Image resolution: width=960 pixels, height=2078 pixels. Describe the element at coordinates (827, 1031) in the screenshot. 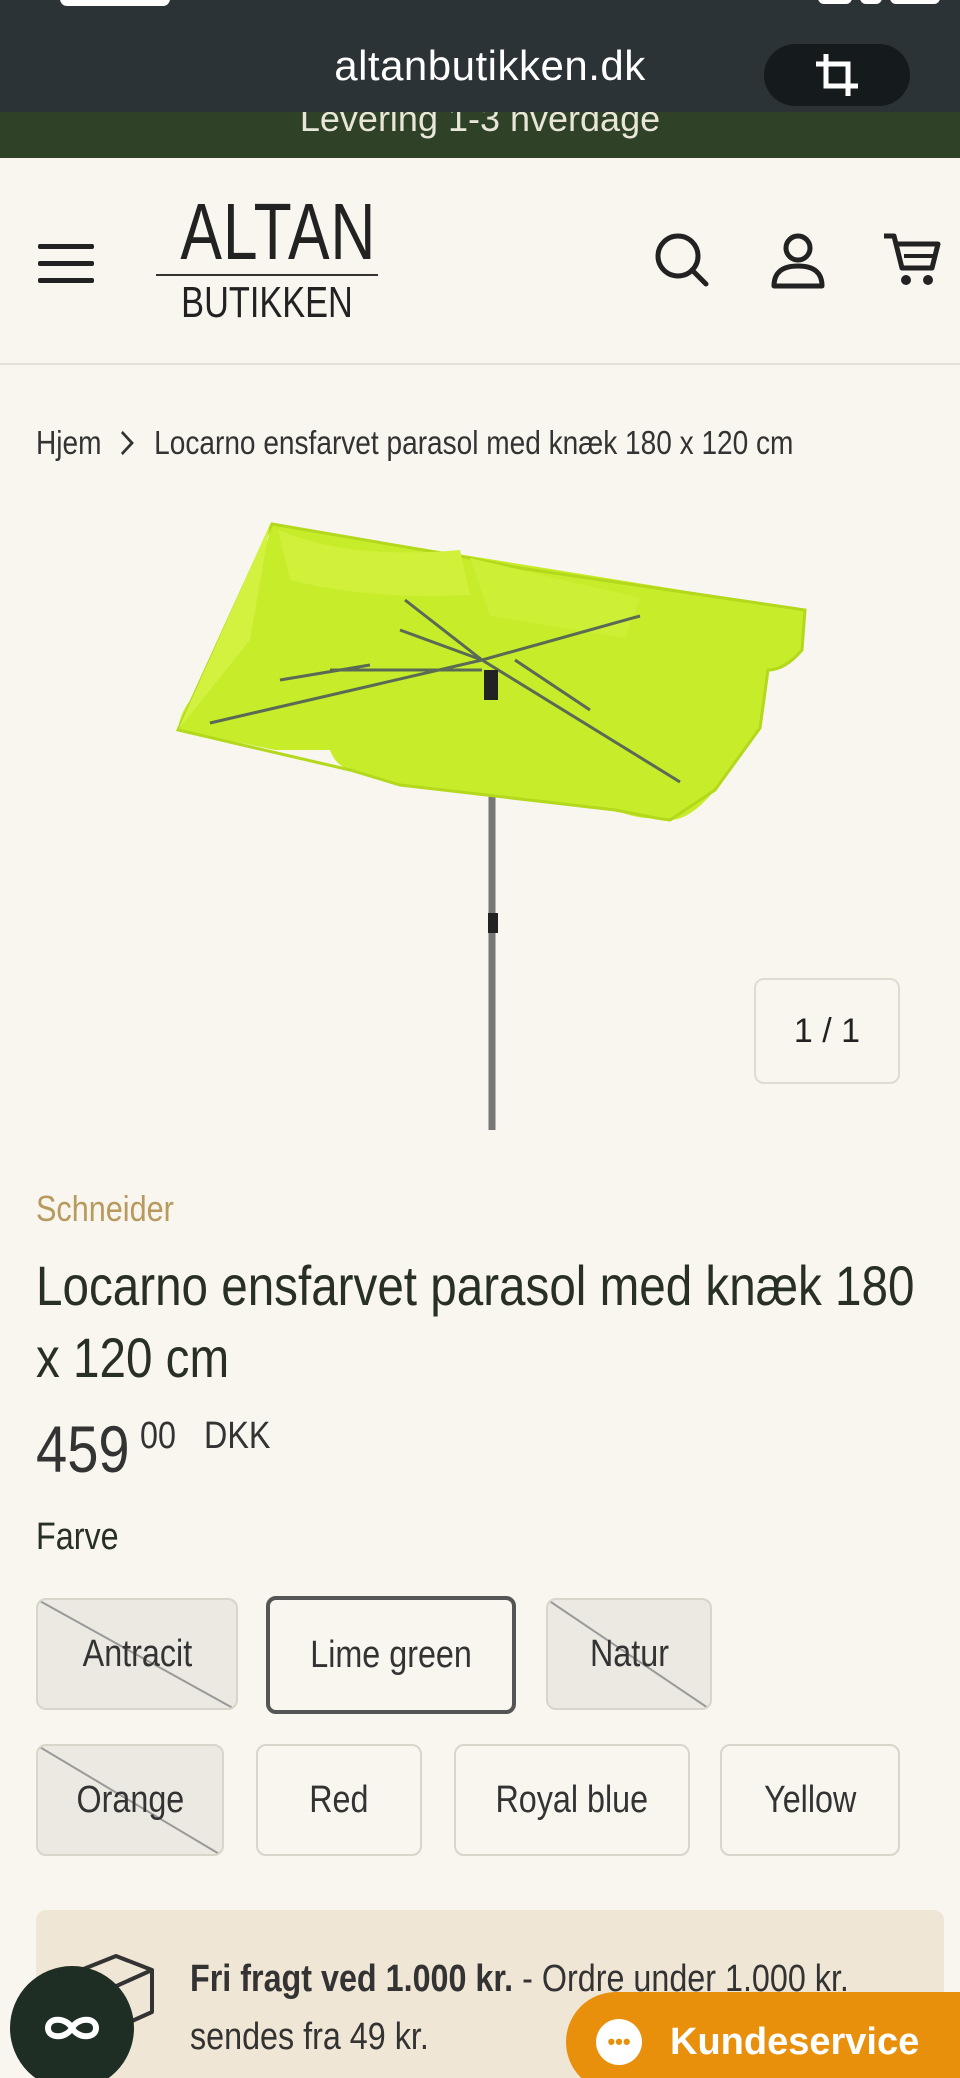

I see `gallery-counter: 1 / 1` at that location.